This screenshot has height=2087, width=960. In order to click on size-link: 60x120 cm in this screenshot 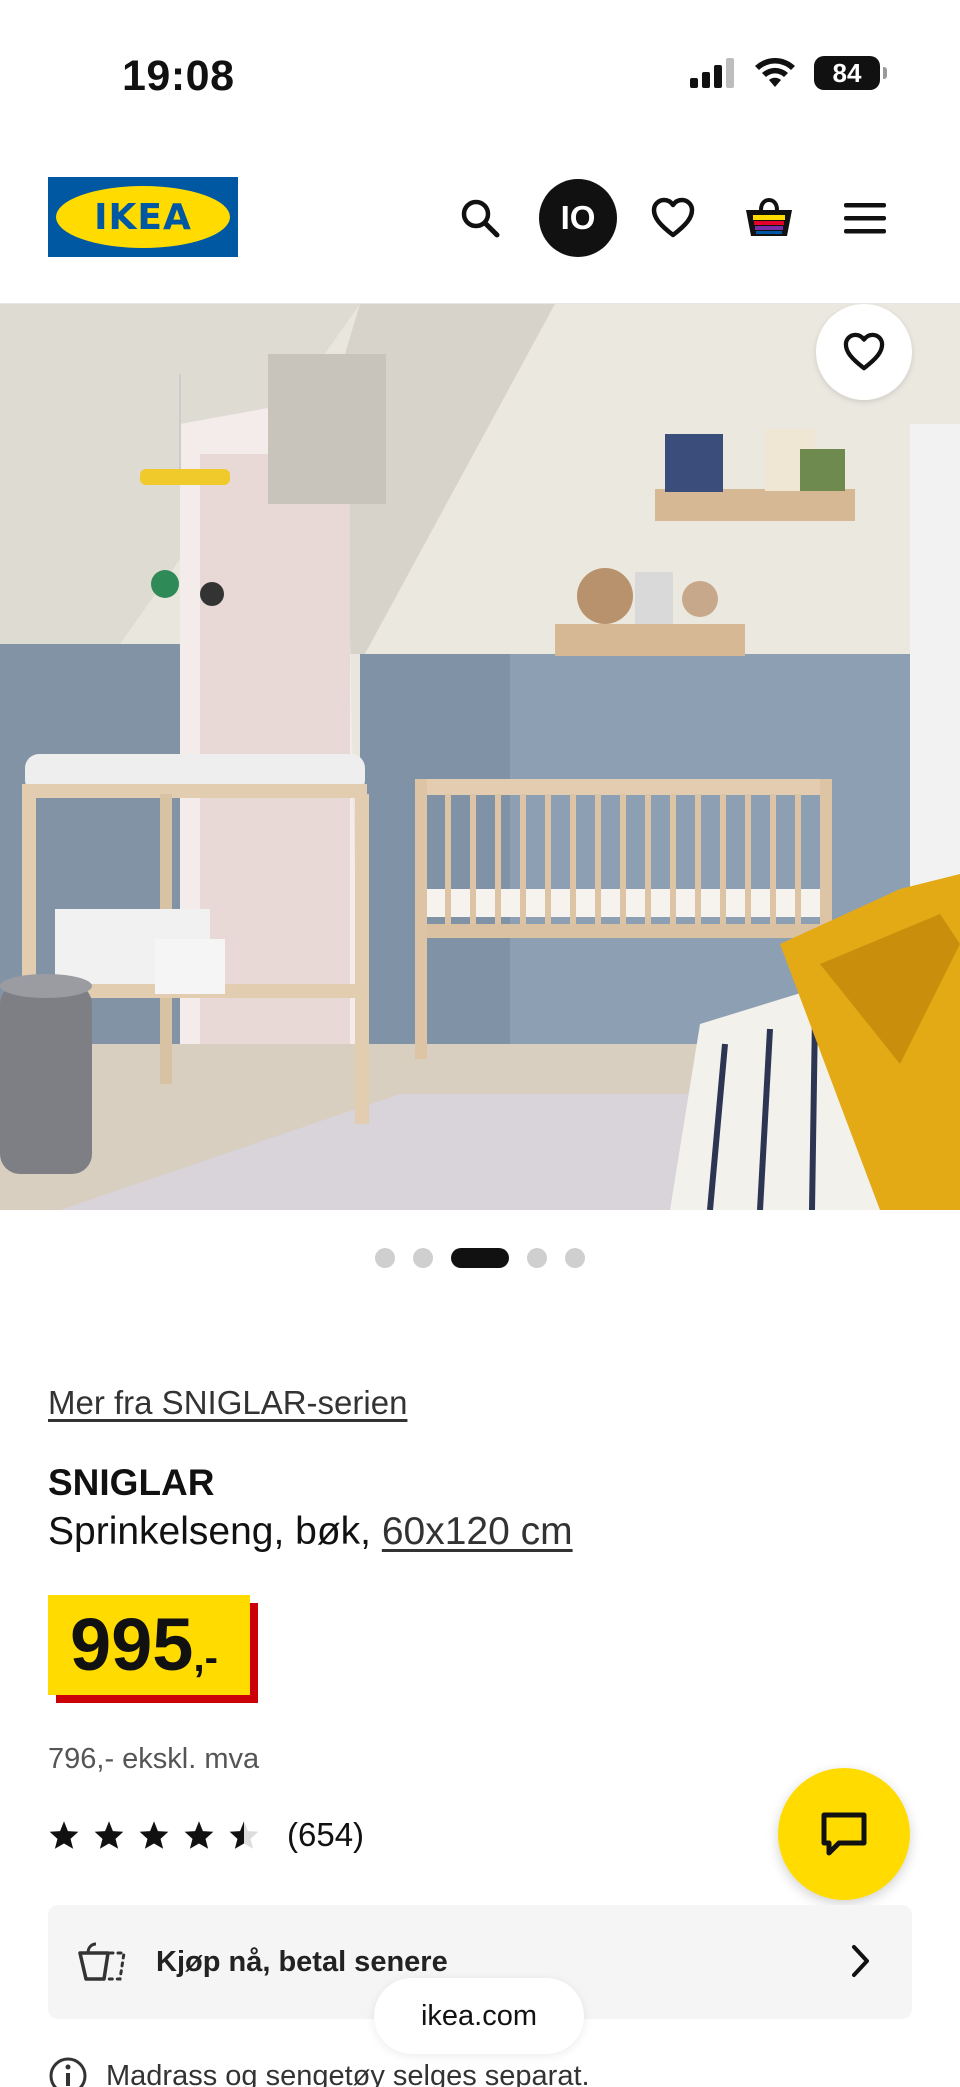, I will do `click(477, 1531)`.